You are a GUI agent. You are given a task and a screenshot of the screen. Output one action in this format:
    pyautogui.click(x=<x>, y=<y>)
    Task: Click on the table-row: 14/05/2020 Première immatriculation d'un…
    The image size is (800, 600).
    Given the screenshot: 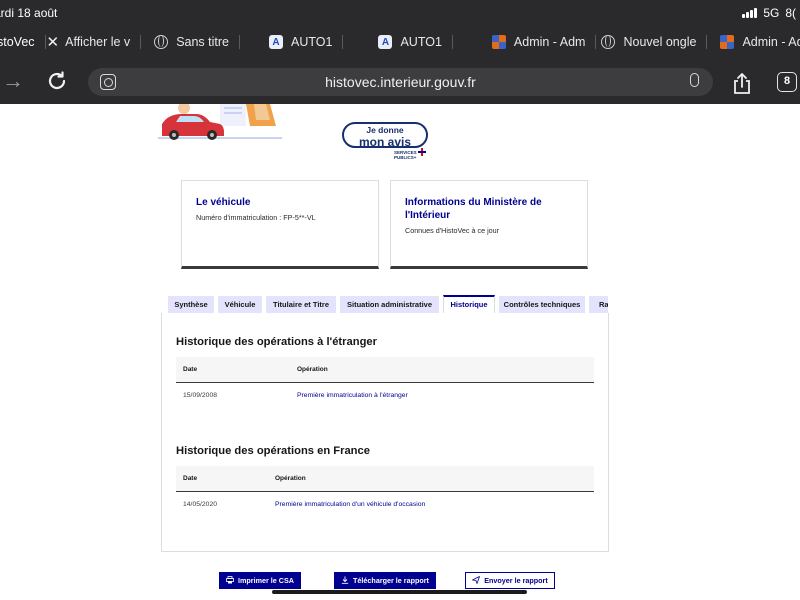 What is the action you would take?
    pyautogui.click(x=385, y=505)
    